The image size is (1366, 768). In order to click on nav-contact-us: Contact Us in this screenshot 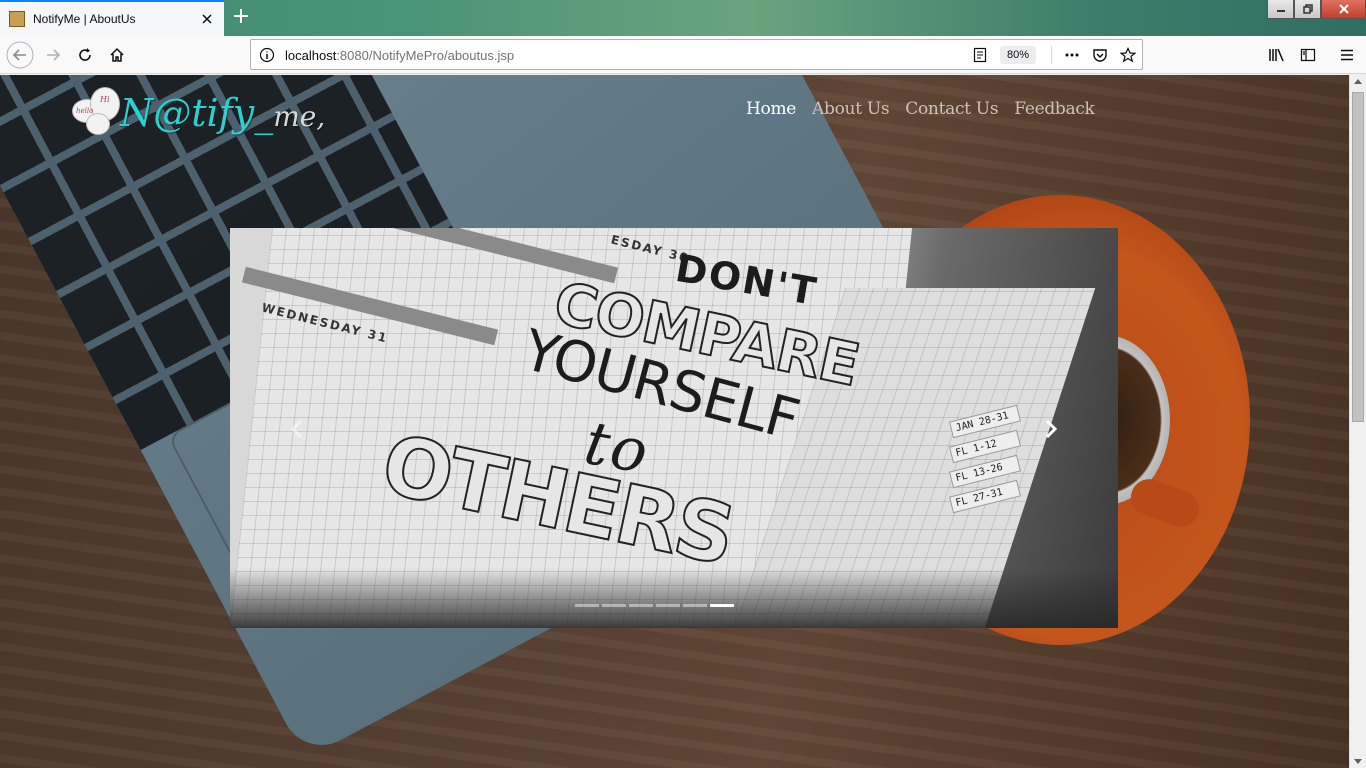, I will do `click(951, 109)`.